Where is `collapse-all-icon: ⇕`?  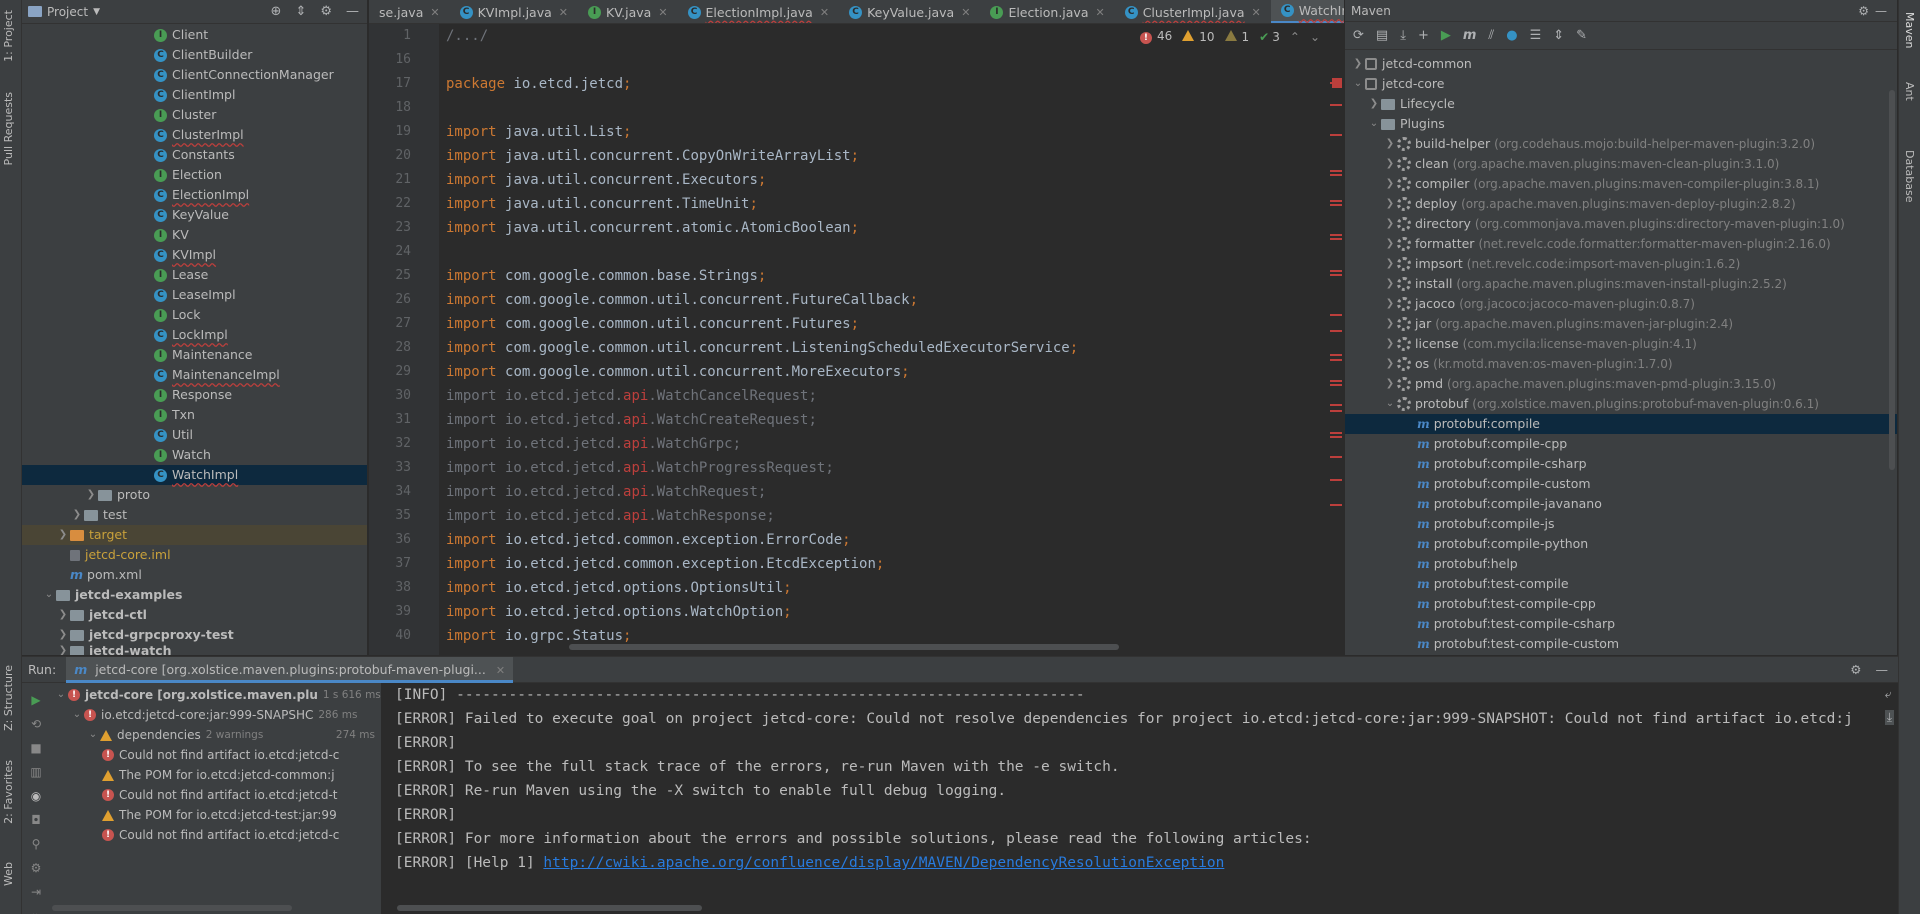
collapse-all-icon: ⇕ is located at coordinates (300, 11).